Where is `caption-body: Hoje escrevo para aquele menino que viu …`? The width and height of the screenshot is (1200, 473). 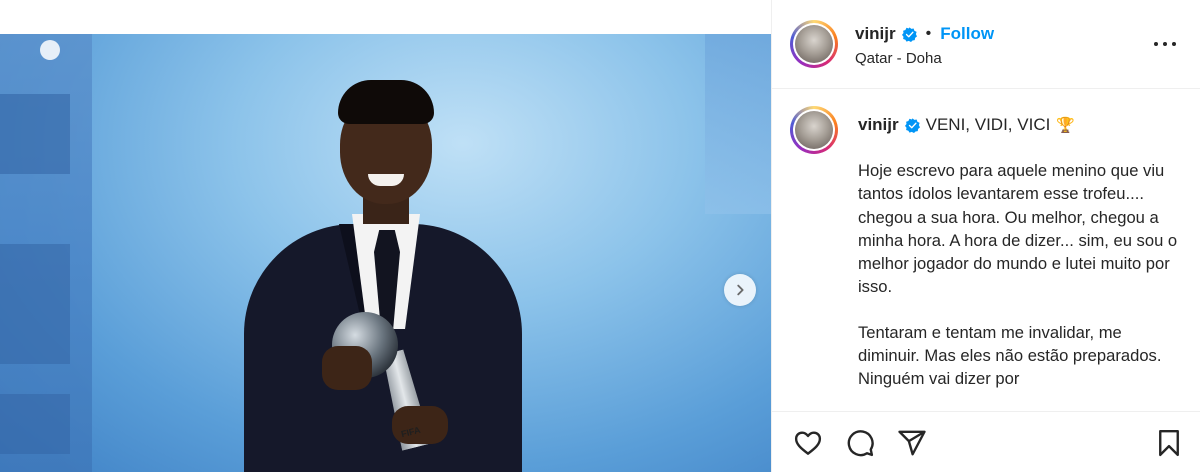
caption-body: Hoje escrevo para aquele menino que viu … is located at coordinates (1018, 285).